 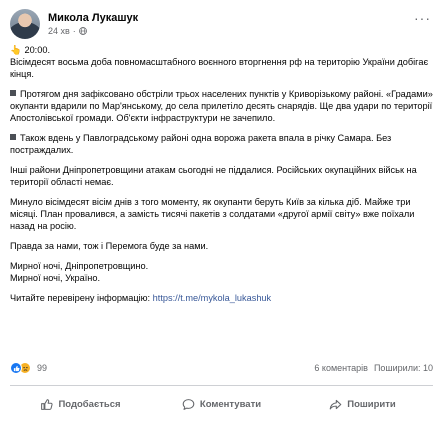 I want to click on post-actions: Подобається Коментувати Поширити, so click(x=221, y=404).